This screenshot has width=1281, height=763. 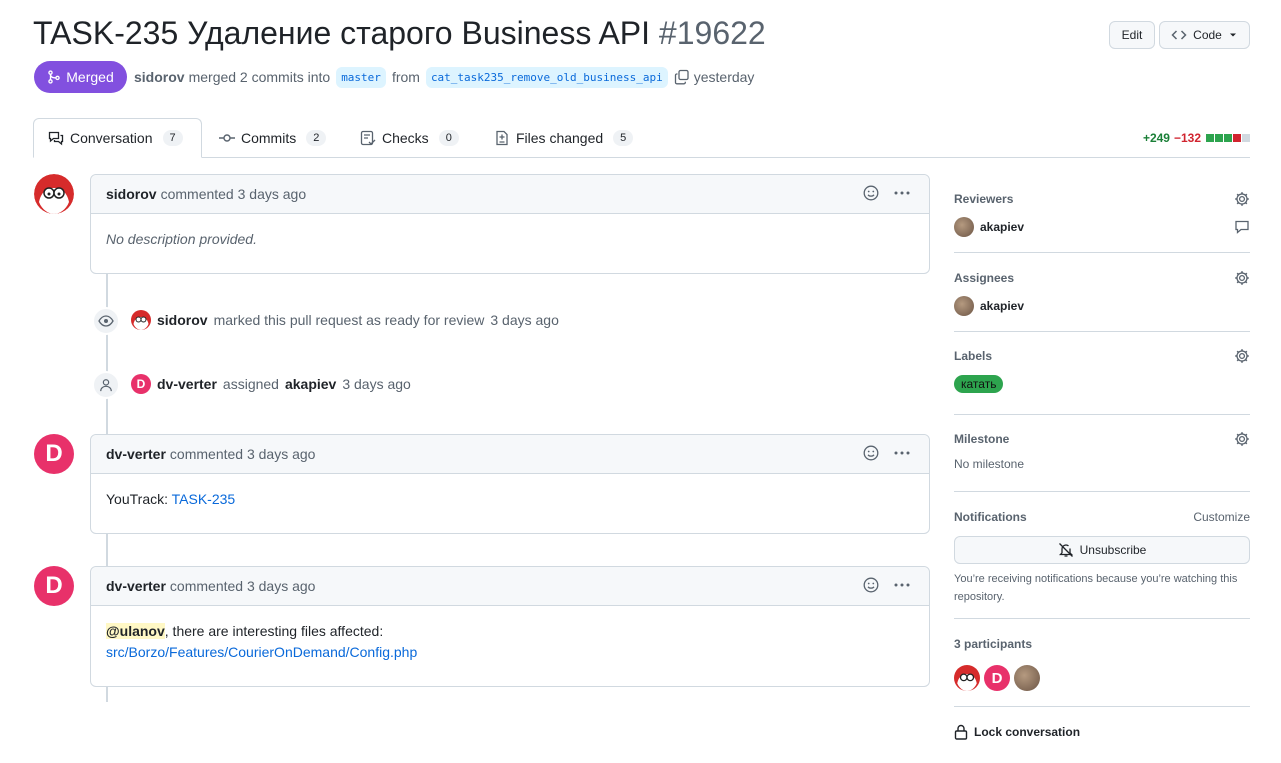 I want to click on assignees-section: Assignees akapiev, so click(x=1102, y=300).